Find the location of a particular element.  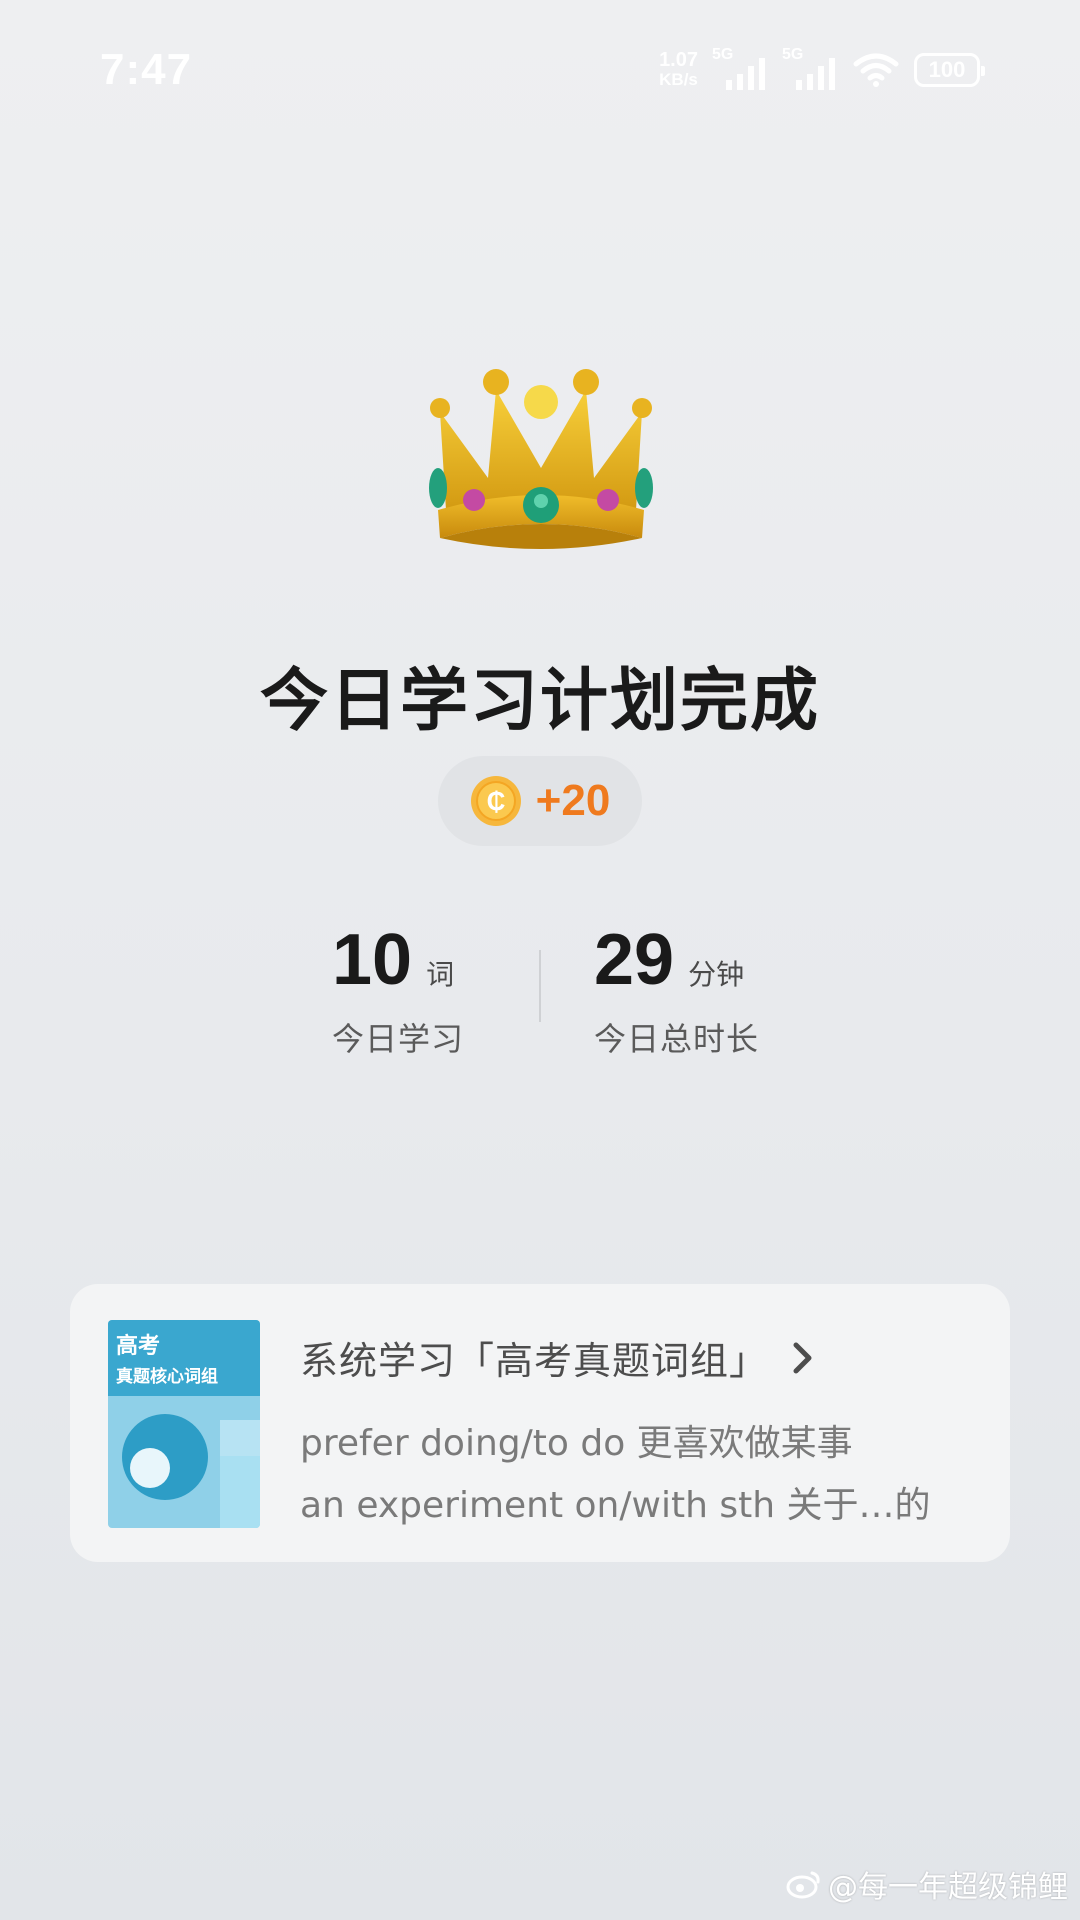

status-bar: 7:47 1.07 KB/s 5G 5G 100 is located at coordinates (540, 70).